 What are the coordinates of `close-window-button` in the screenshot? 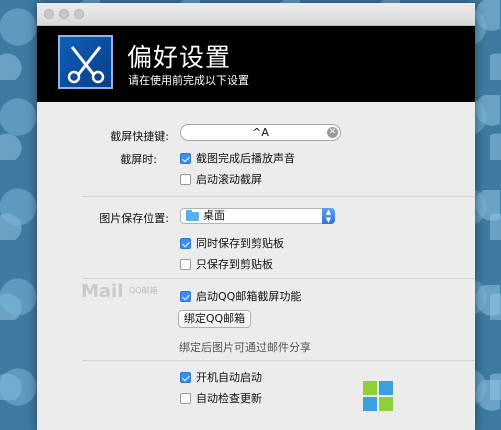 It's located at (49, 14).